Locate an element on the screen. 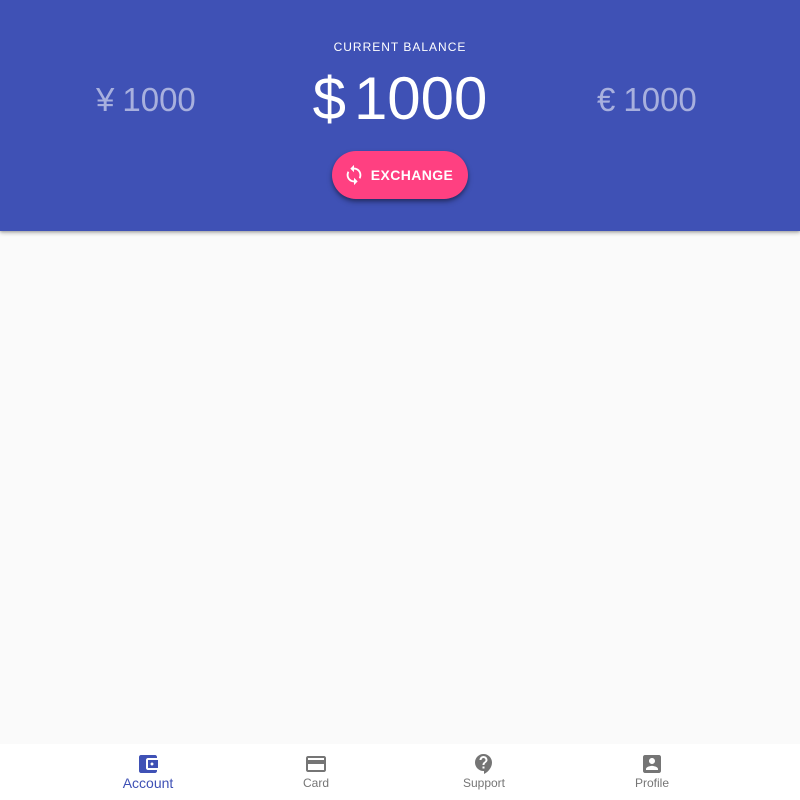 The height and width of the screenshot is (800, 800). balance-label: CURRENT BALANCE is located at coordinates (400, 47).